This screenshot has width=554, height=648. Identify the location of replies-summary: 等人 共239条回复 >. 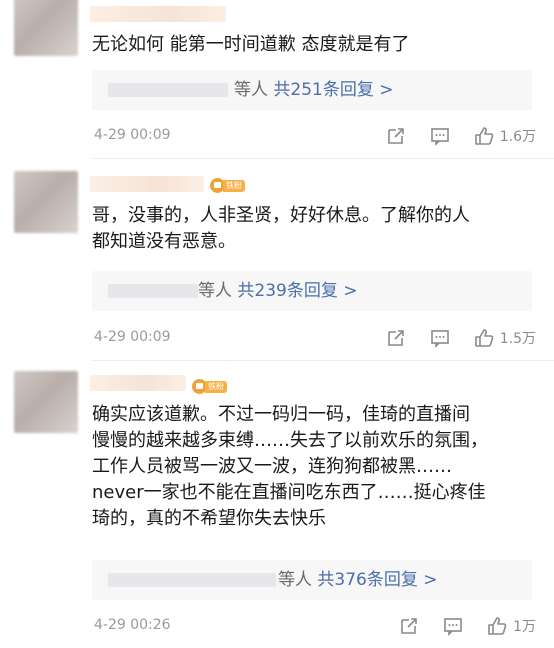
(278, 291).